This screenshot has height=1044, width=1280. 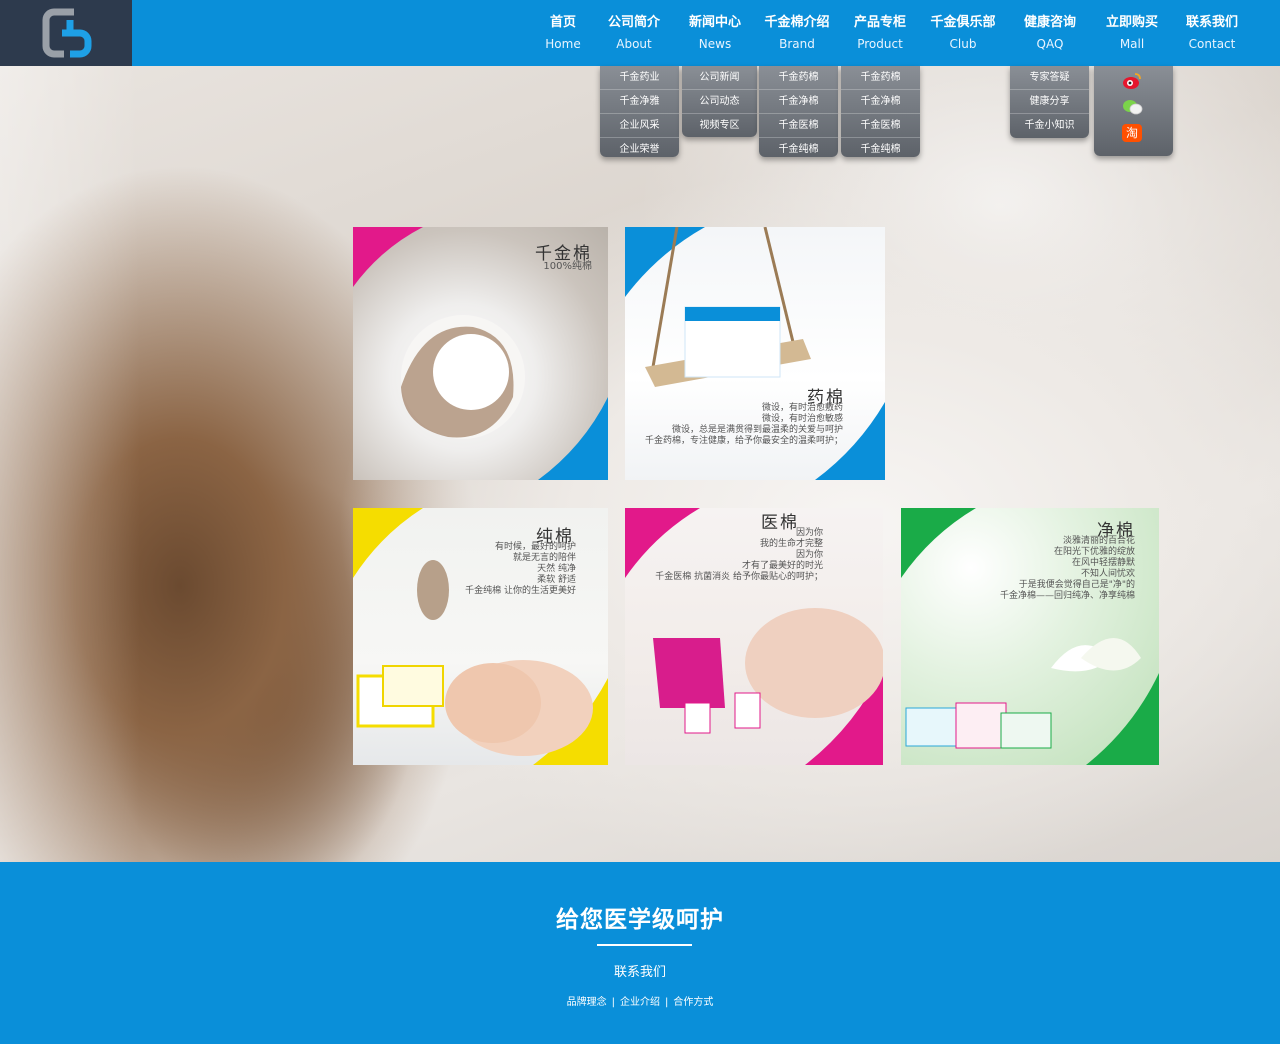 What do you see at coordinates (1049, 22) in the screenshot?
I see `nav-label-cn: 健康咨询` at bounding box center [1049, 22].